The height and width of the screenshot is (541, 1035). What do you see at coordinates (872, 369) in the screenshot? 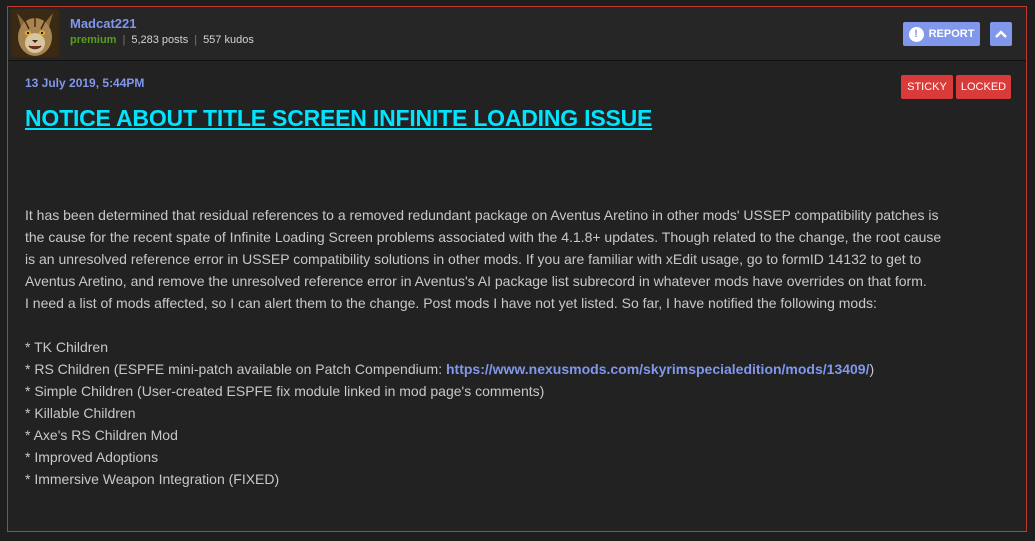
I see `list-item-text: )` at bounding box center [872, 369].